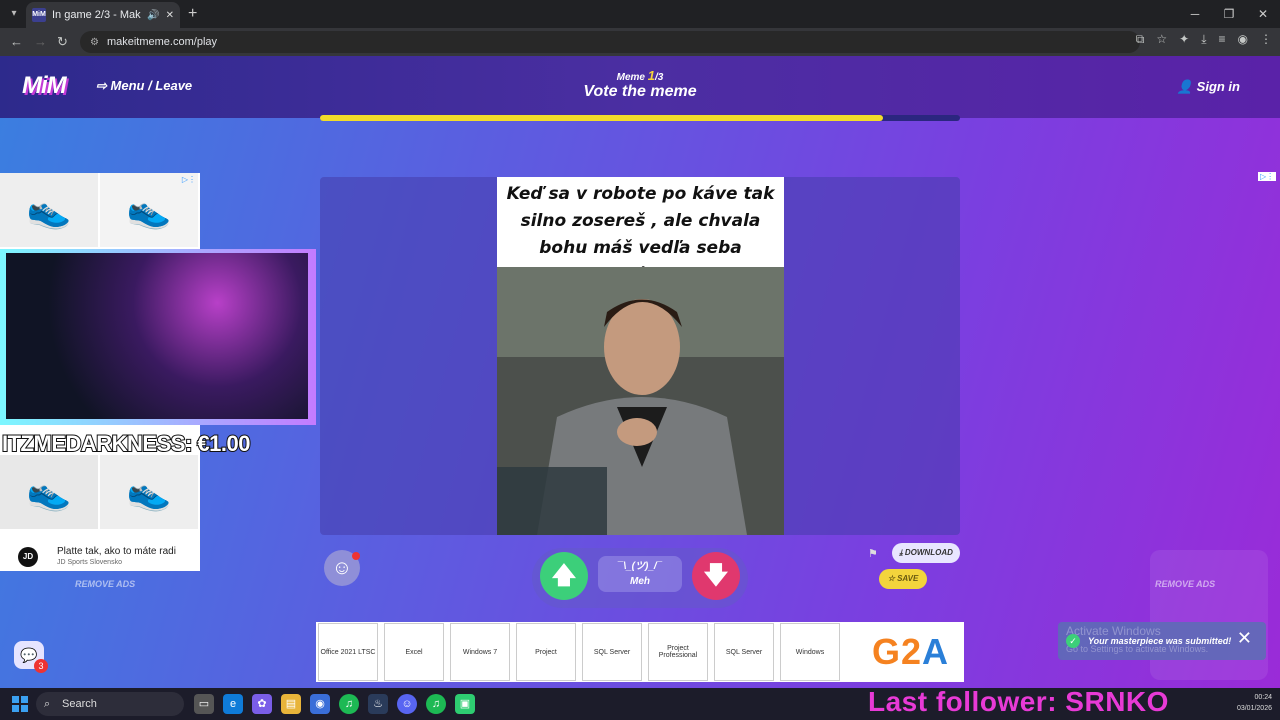  I want to click on chat-badge: 3, so click(41, 666).